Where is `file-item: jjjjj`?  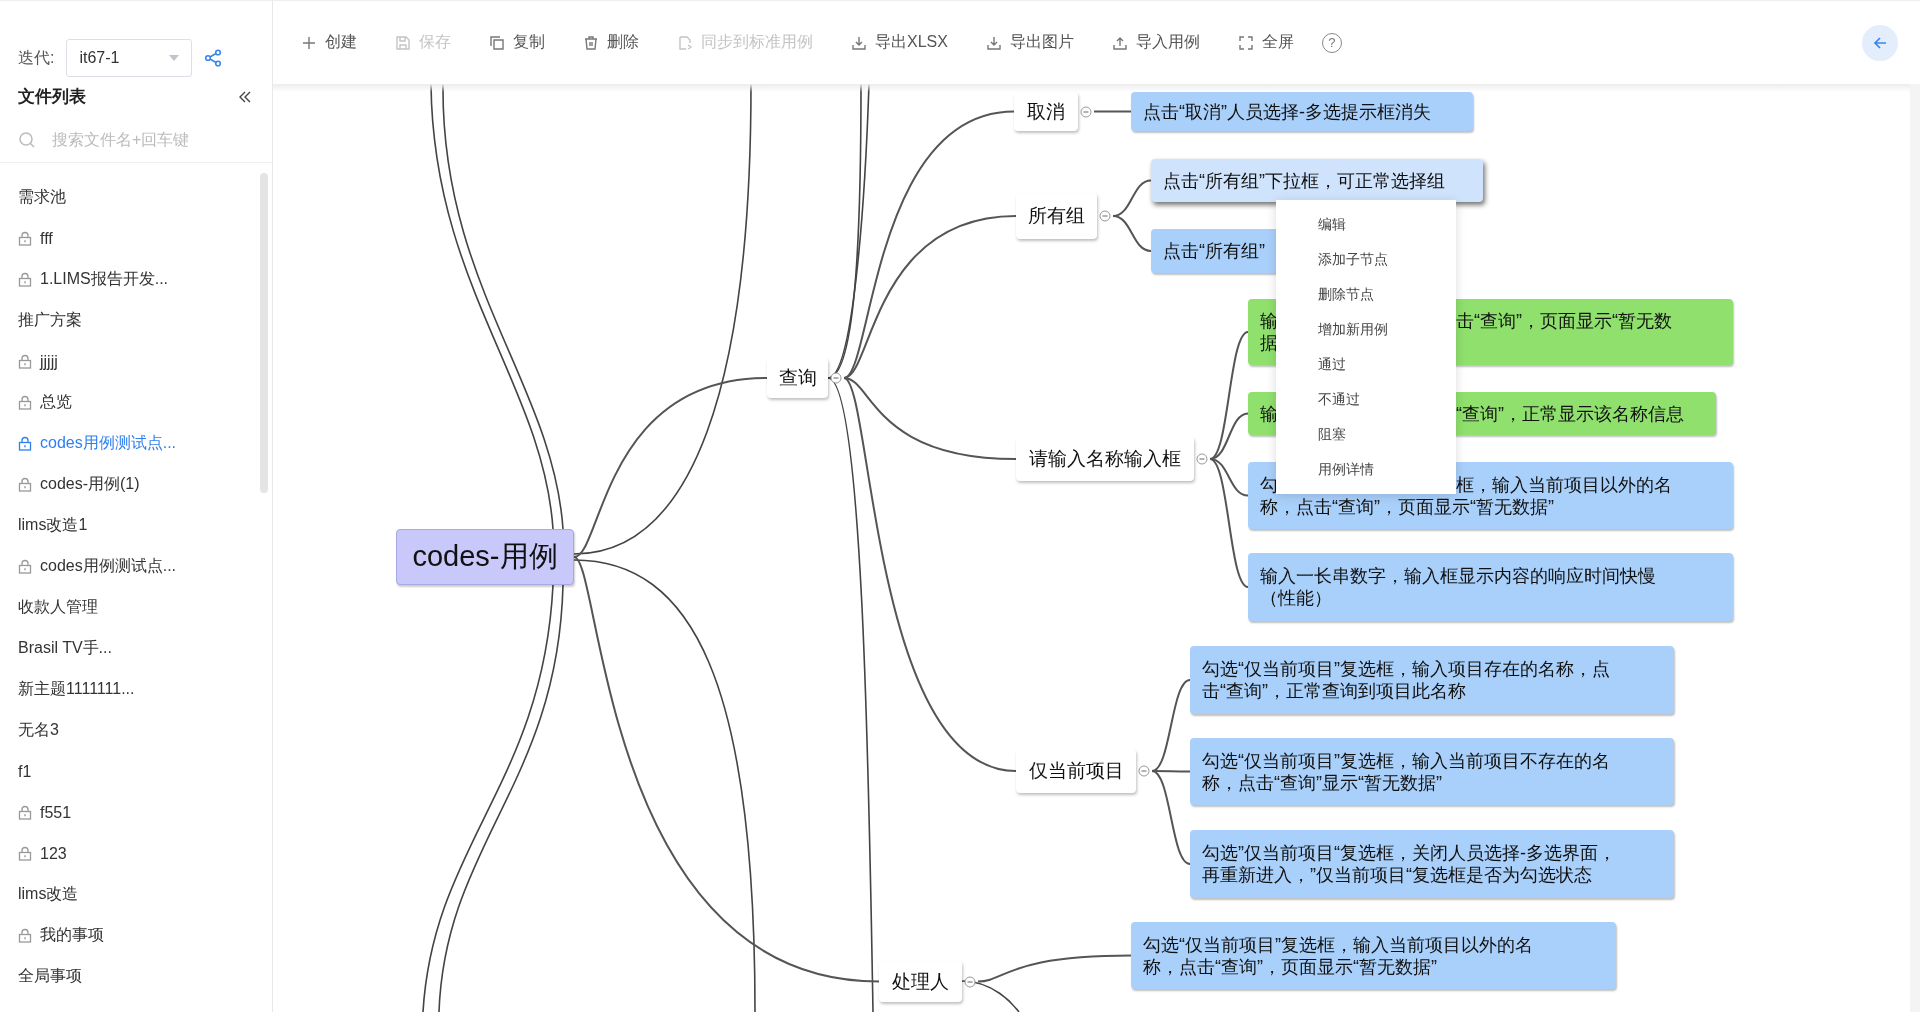
file-item: jjjjj is located at coordinates (136, 361).